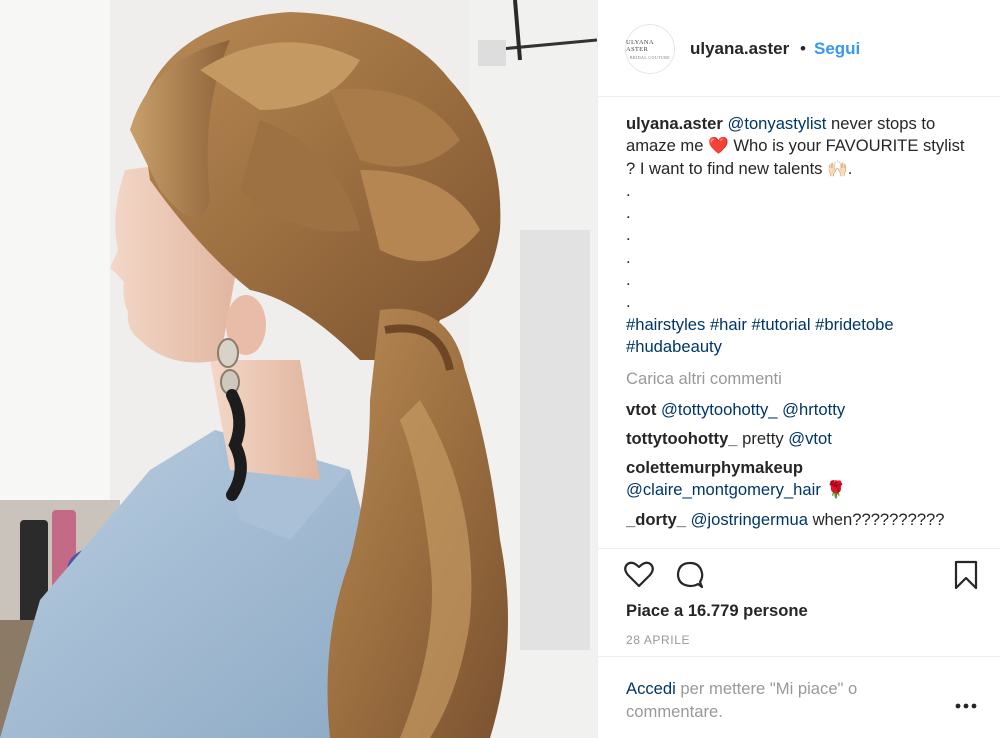  What do you see at coordinates (719, 409) in the screenshot?
I see `comment-mention: @tottytoohotty_` at bounding box center [719, 409].